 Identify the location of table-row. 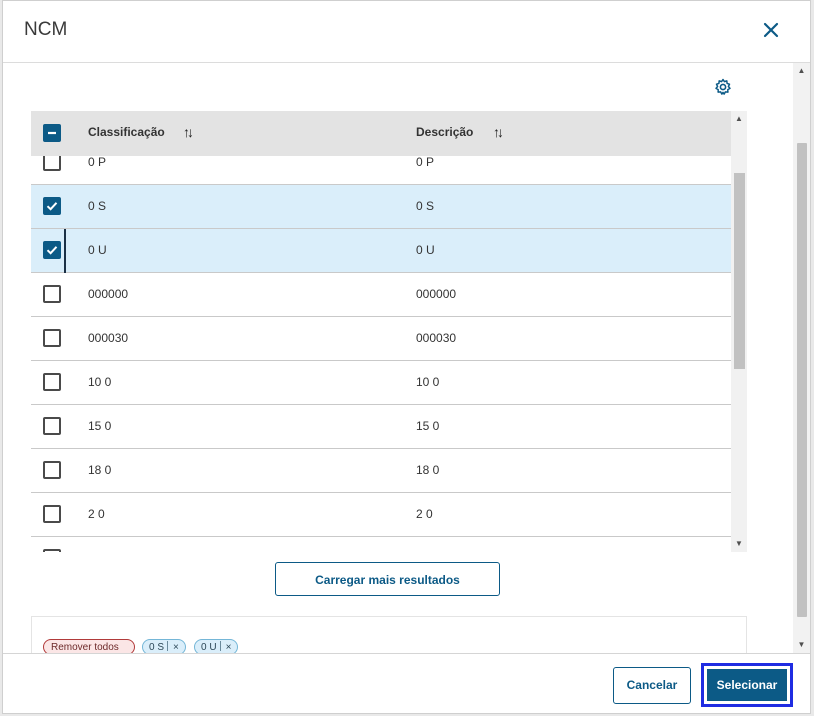
(381, 544).